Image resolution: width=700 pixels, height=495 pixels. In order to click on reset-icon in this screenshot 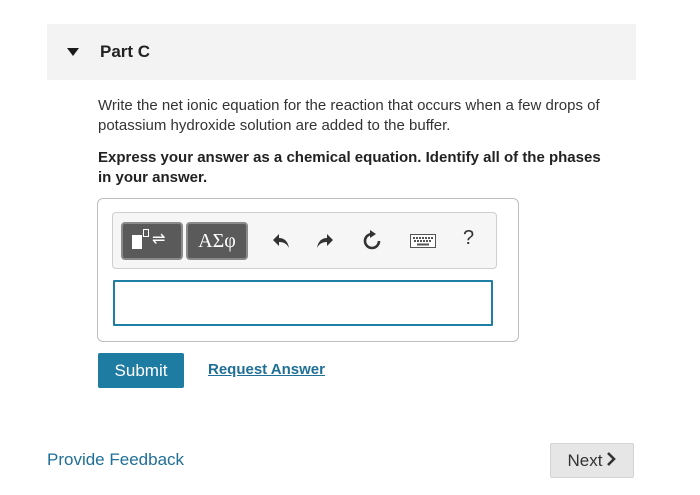, I will do `click(372, 241)`.